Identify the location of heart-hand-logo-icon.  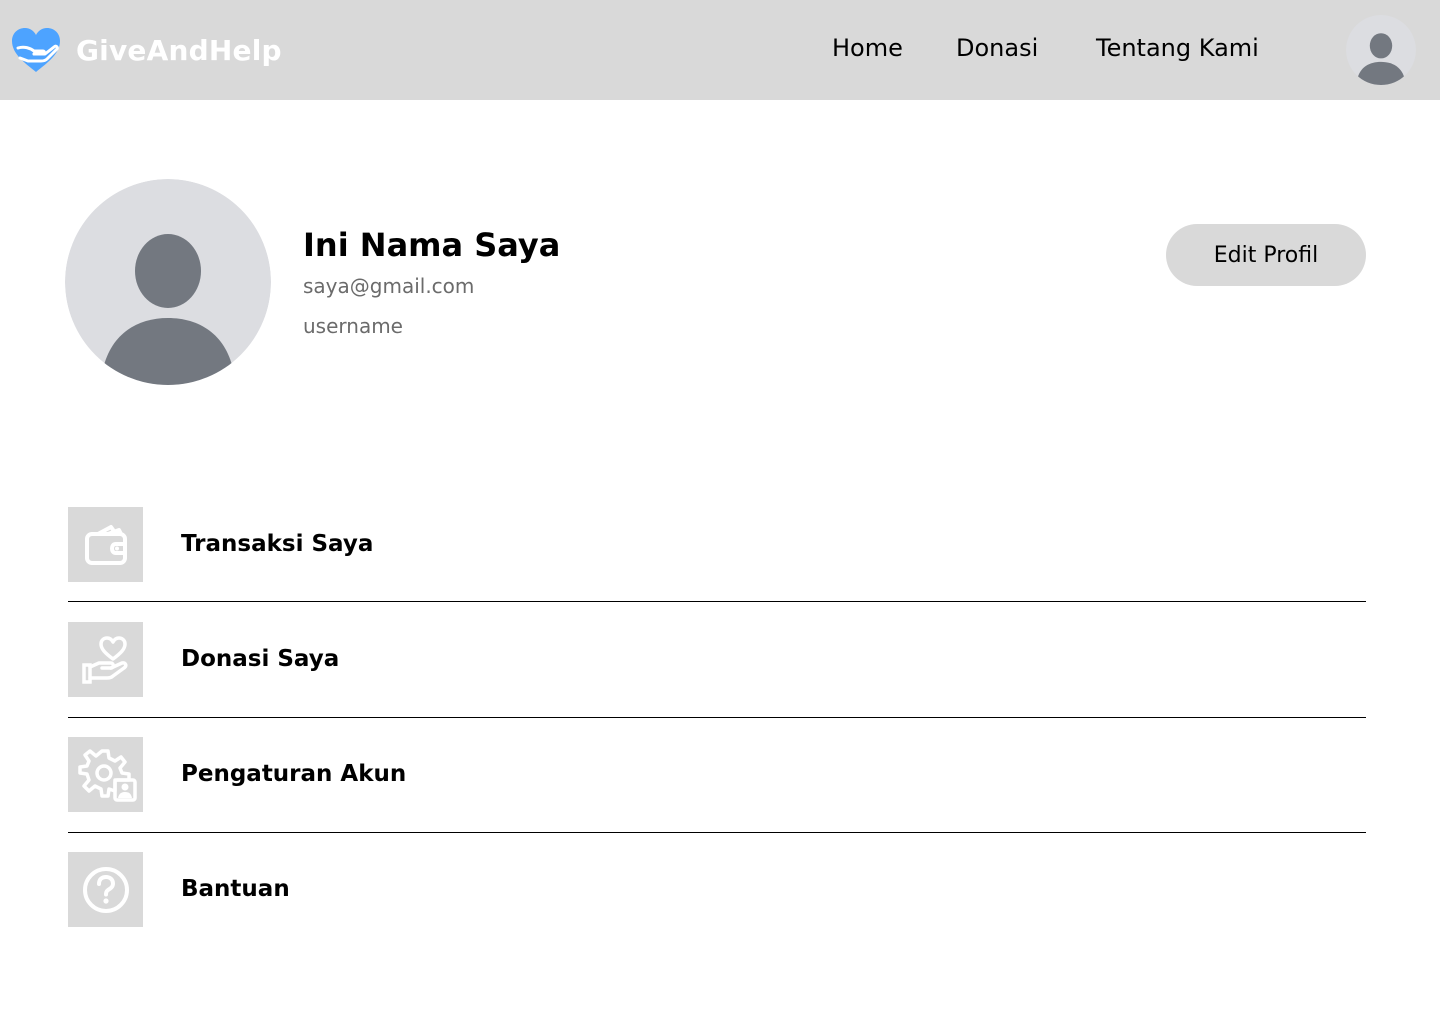
(36, 50).